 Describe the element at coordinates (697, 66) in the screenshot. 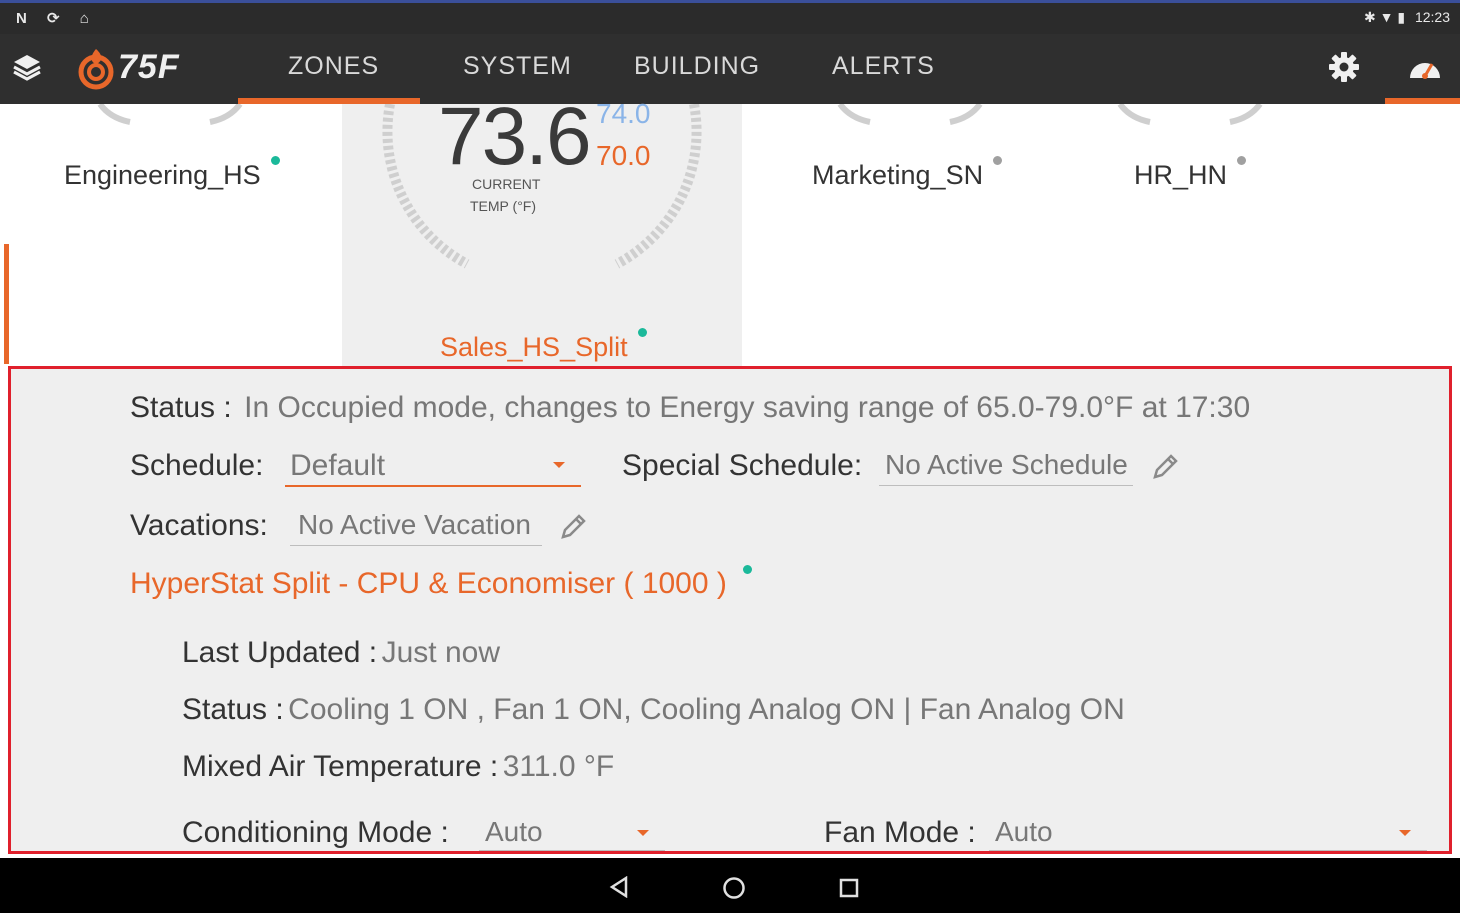

I see `tab-building: BUILDING` at that location.